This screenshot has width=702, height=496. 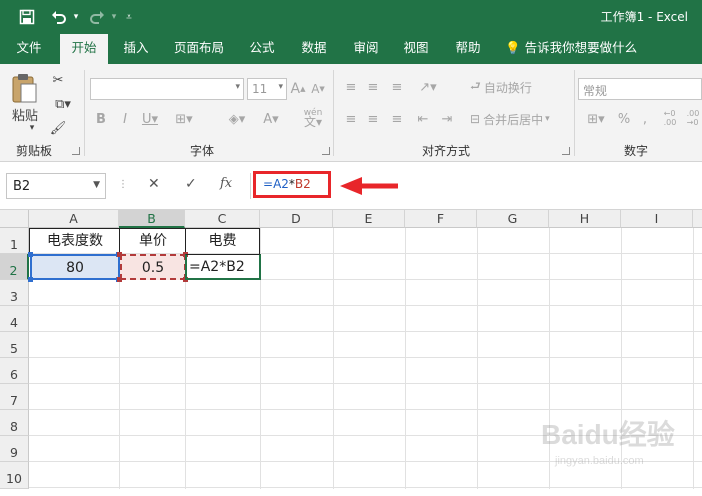 What do you see at coordinates (397, 87) in the screenshot?
I see `align-bottom-icon: ≡` at bounding box center [397, 87].